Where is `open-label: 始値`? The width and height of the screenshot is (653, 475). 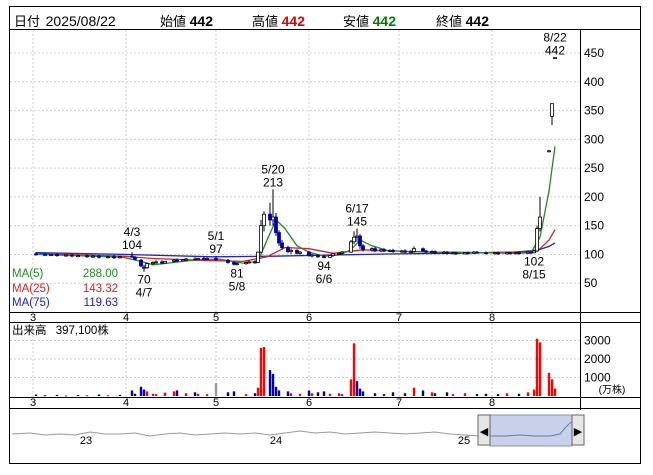 open-label: 始値 is located at coordinates (173, 21).